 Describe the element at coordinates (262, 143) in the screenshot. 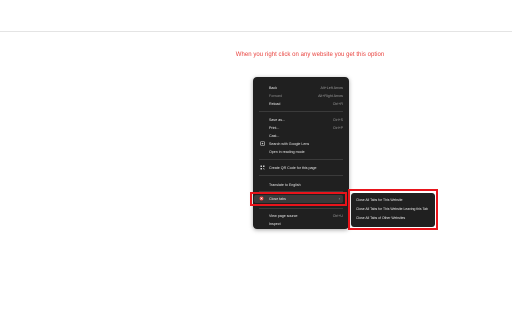

I see `google-lens-icon` at that location.